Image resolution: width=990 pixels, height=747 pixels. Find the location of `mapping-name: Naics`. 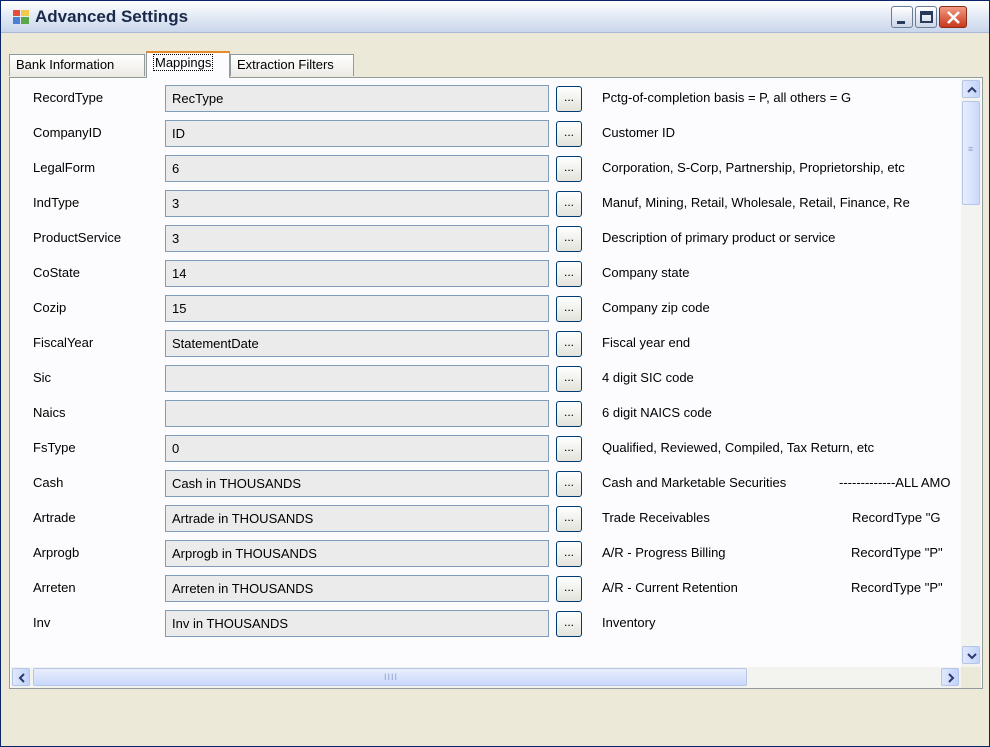

mapping-name: Naics is located at coordinates (49, 412).